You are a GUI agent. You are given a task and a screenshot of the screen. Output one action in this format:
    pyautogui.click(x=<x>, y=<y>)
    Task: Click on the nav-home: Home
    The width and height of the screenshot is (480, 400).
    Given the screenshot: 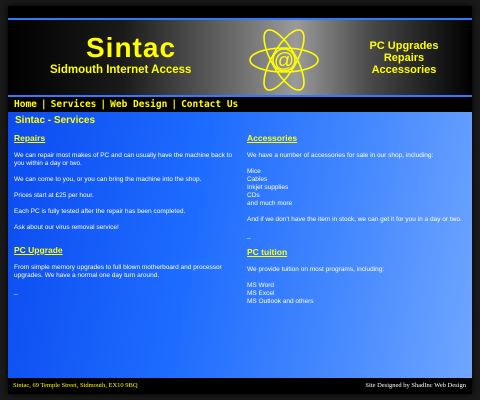 What is the action you would take?
    pyautogui.click(x=25, y=104)
    